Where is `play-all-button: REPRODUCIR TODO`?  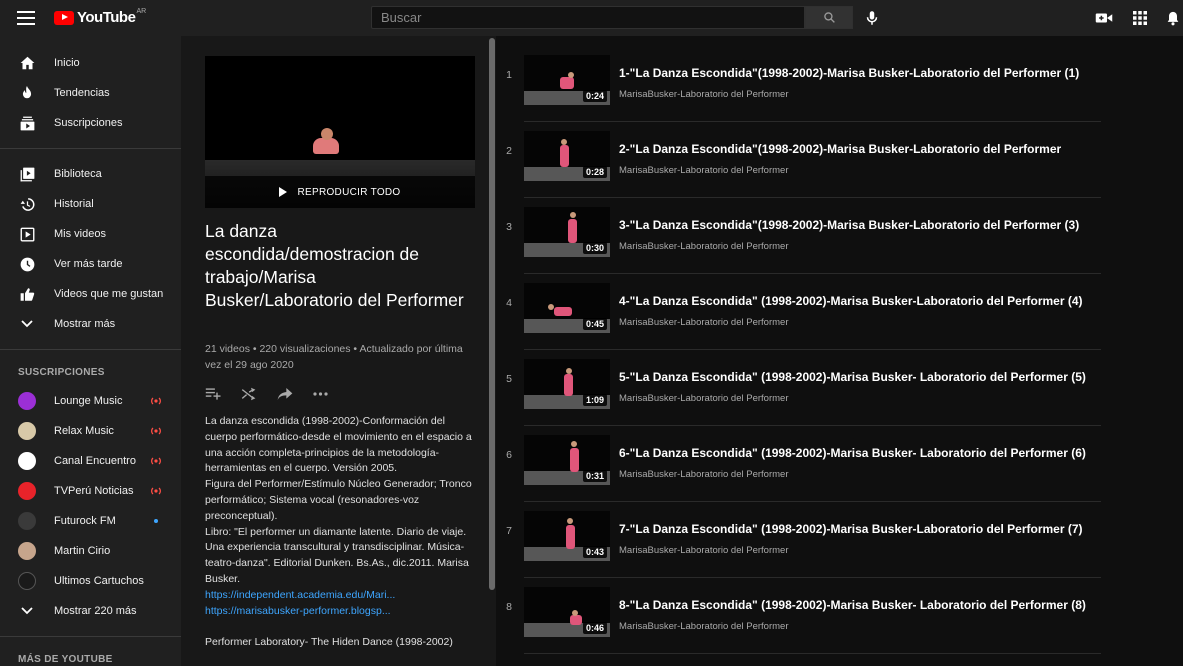 play-all-button: REPRODUCIR TODO is located at coordinates (340, 192).